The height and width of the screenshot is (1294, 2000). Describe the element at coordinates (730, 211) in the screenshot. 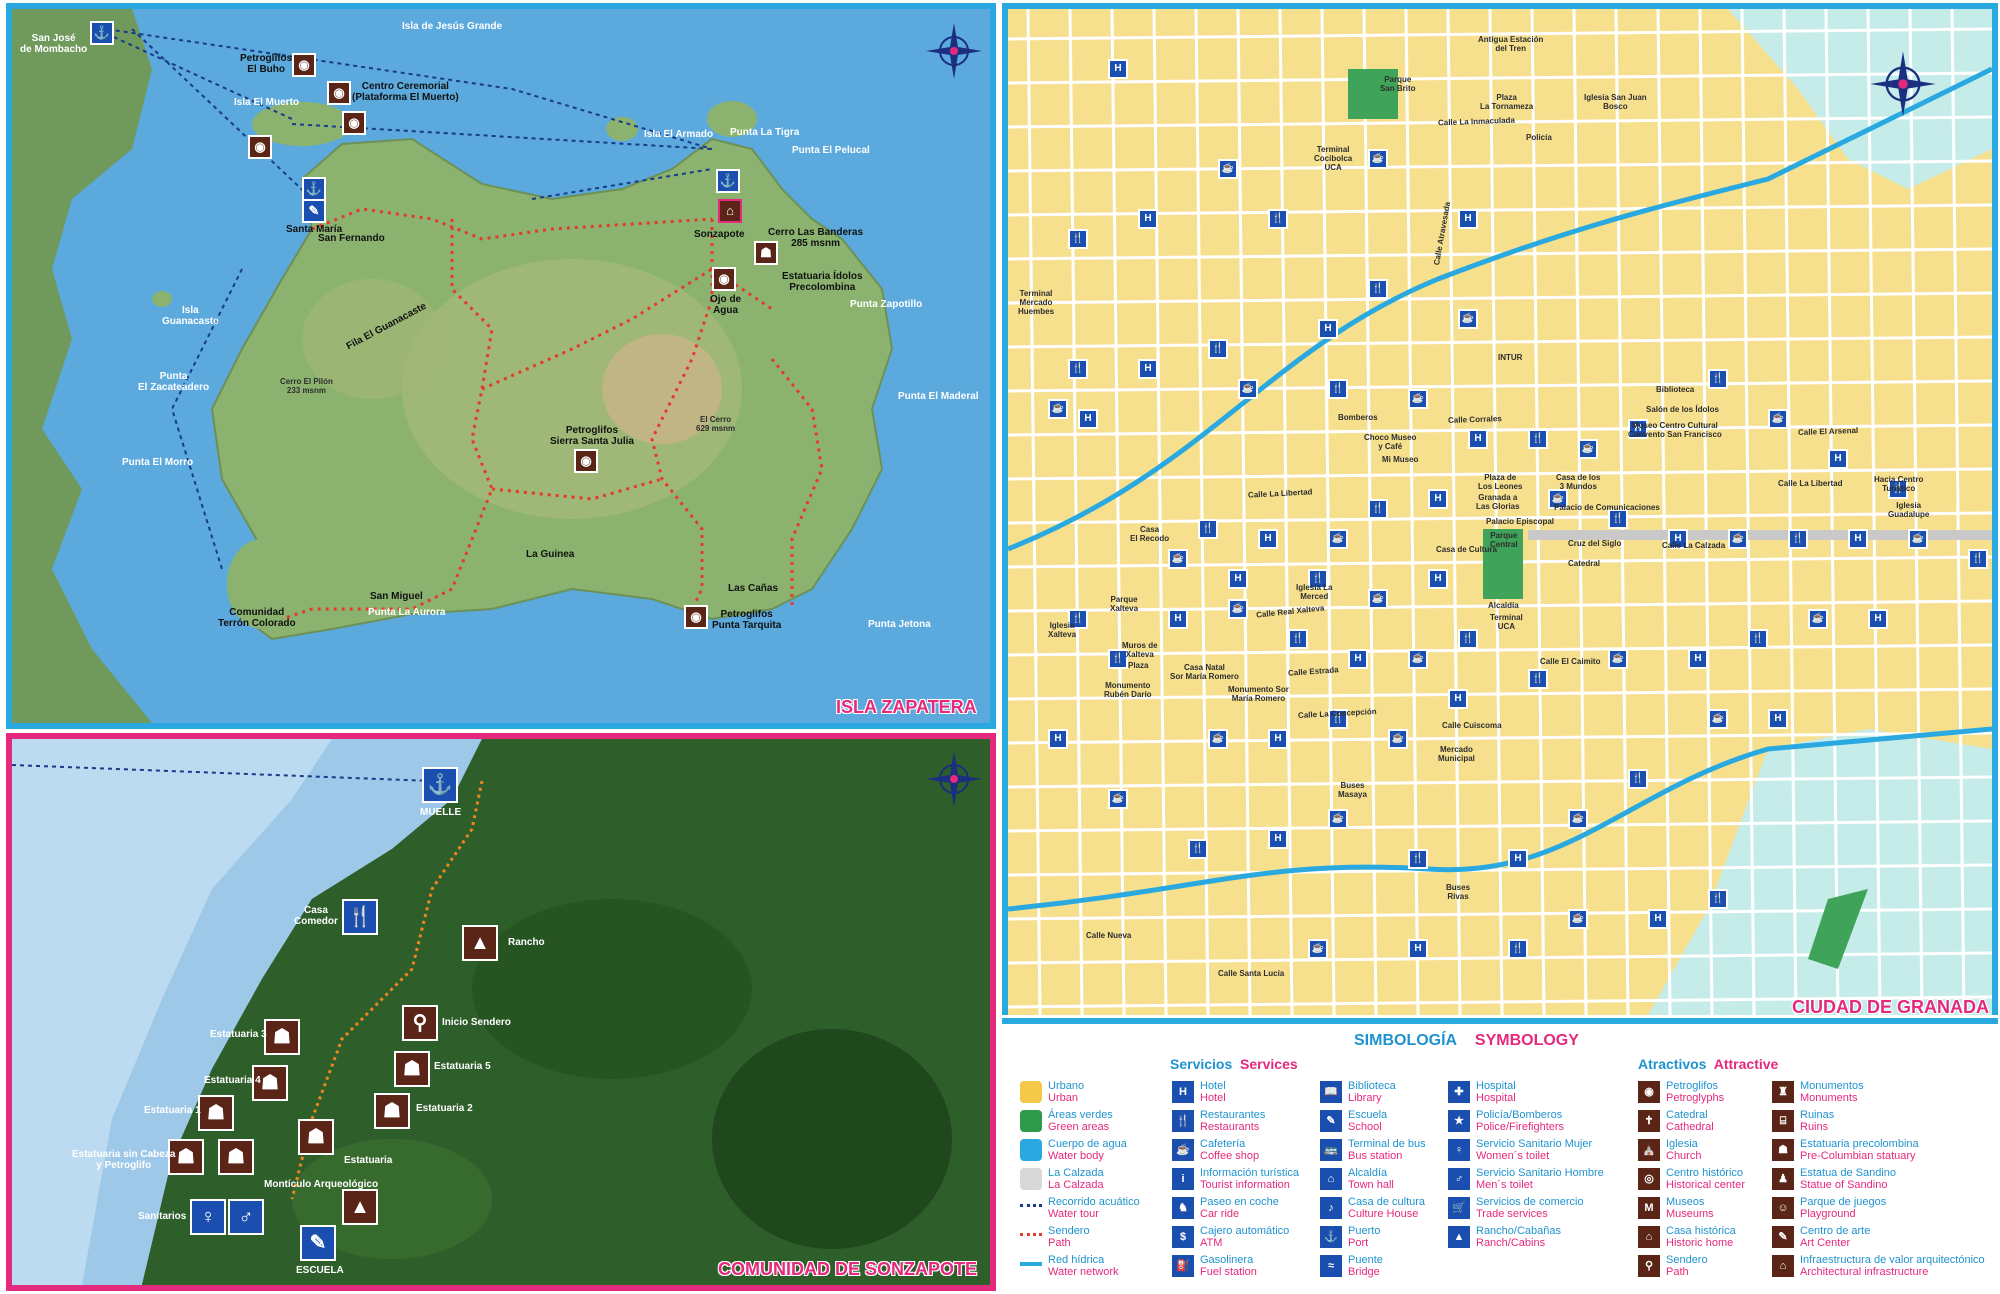

I see `historic-home-icon: ⌂` at that location.